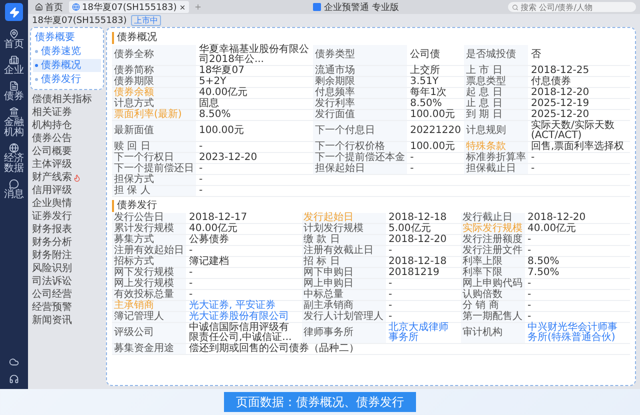  What do you see at coordinates (49, 7) in the screenshot?
I see `tab: 首页` at bounding box center [49, 7].